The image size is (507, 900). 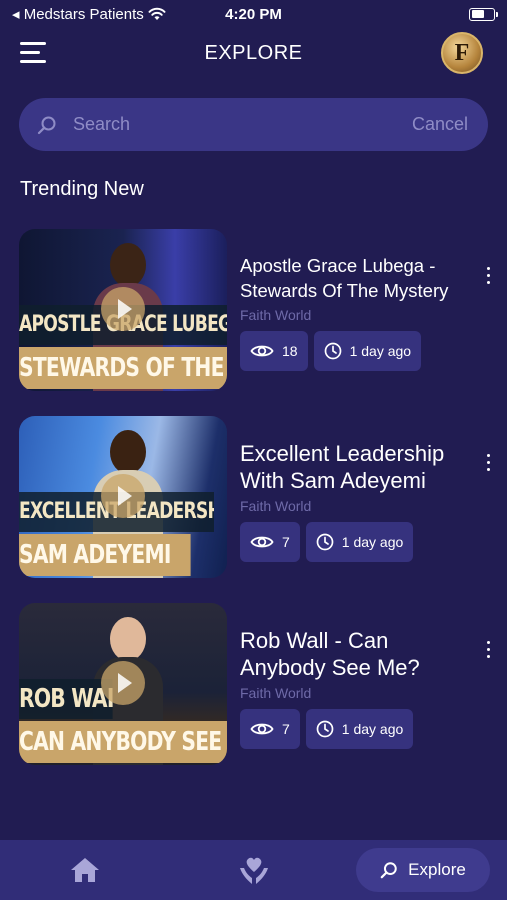 What do you see at coordinates (34, 53) in the screenshot?
I see `menu-icon` at bounding box center [34, 53].